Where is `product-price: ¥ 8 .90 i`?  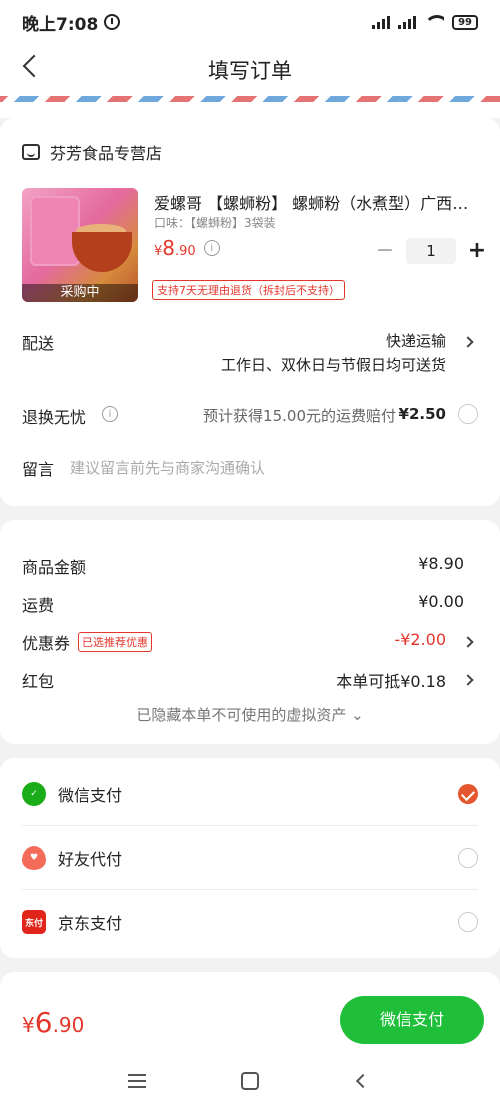 product-price: ¥ 8 .90 i is located at coordinates (187, 248).